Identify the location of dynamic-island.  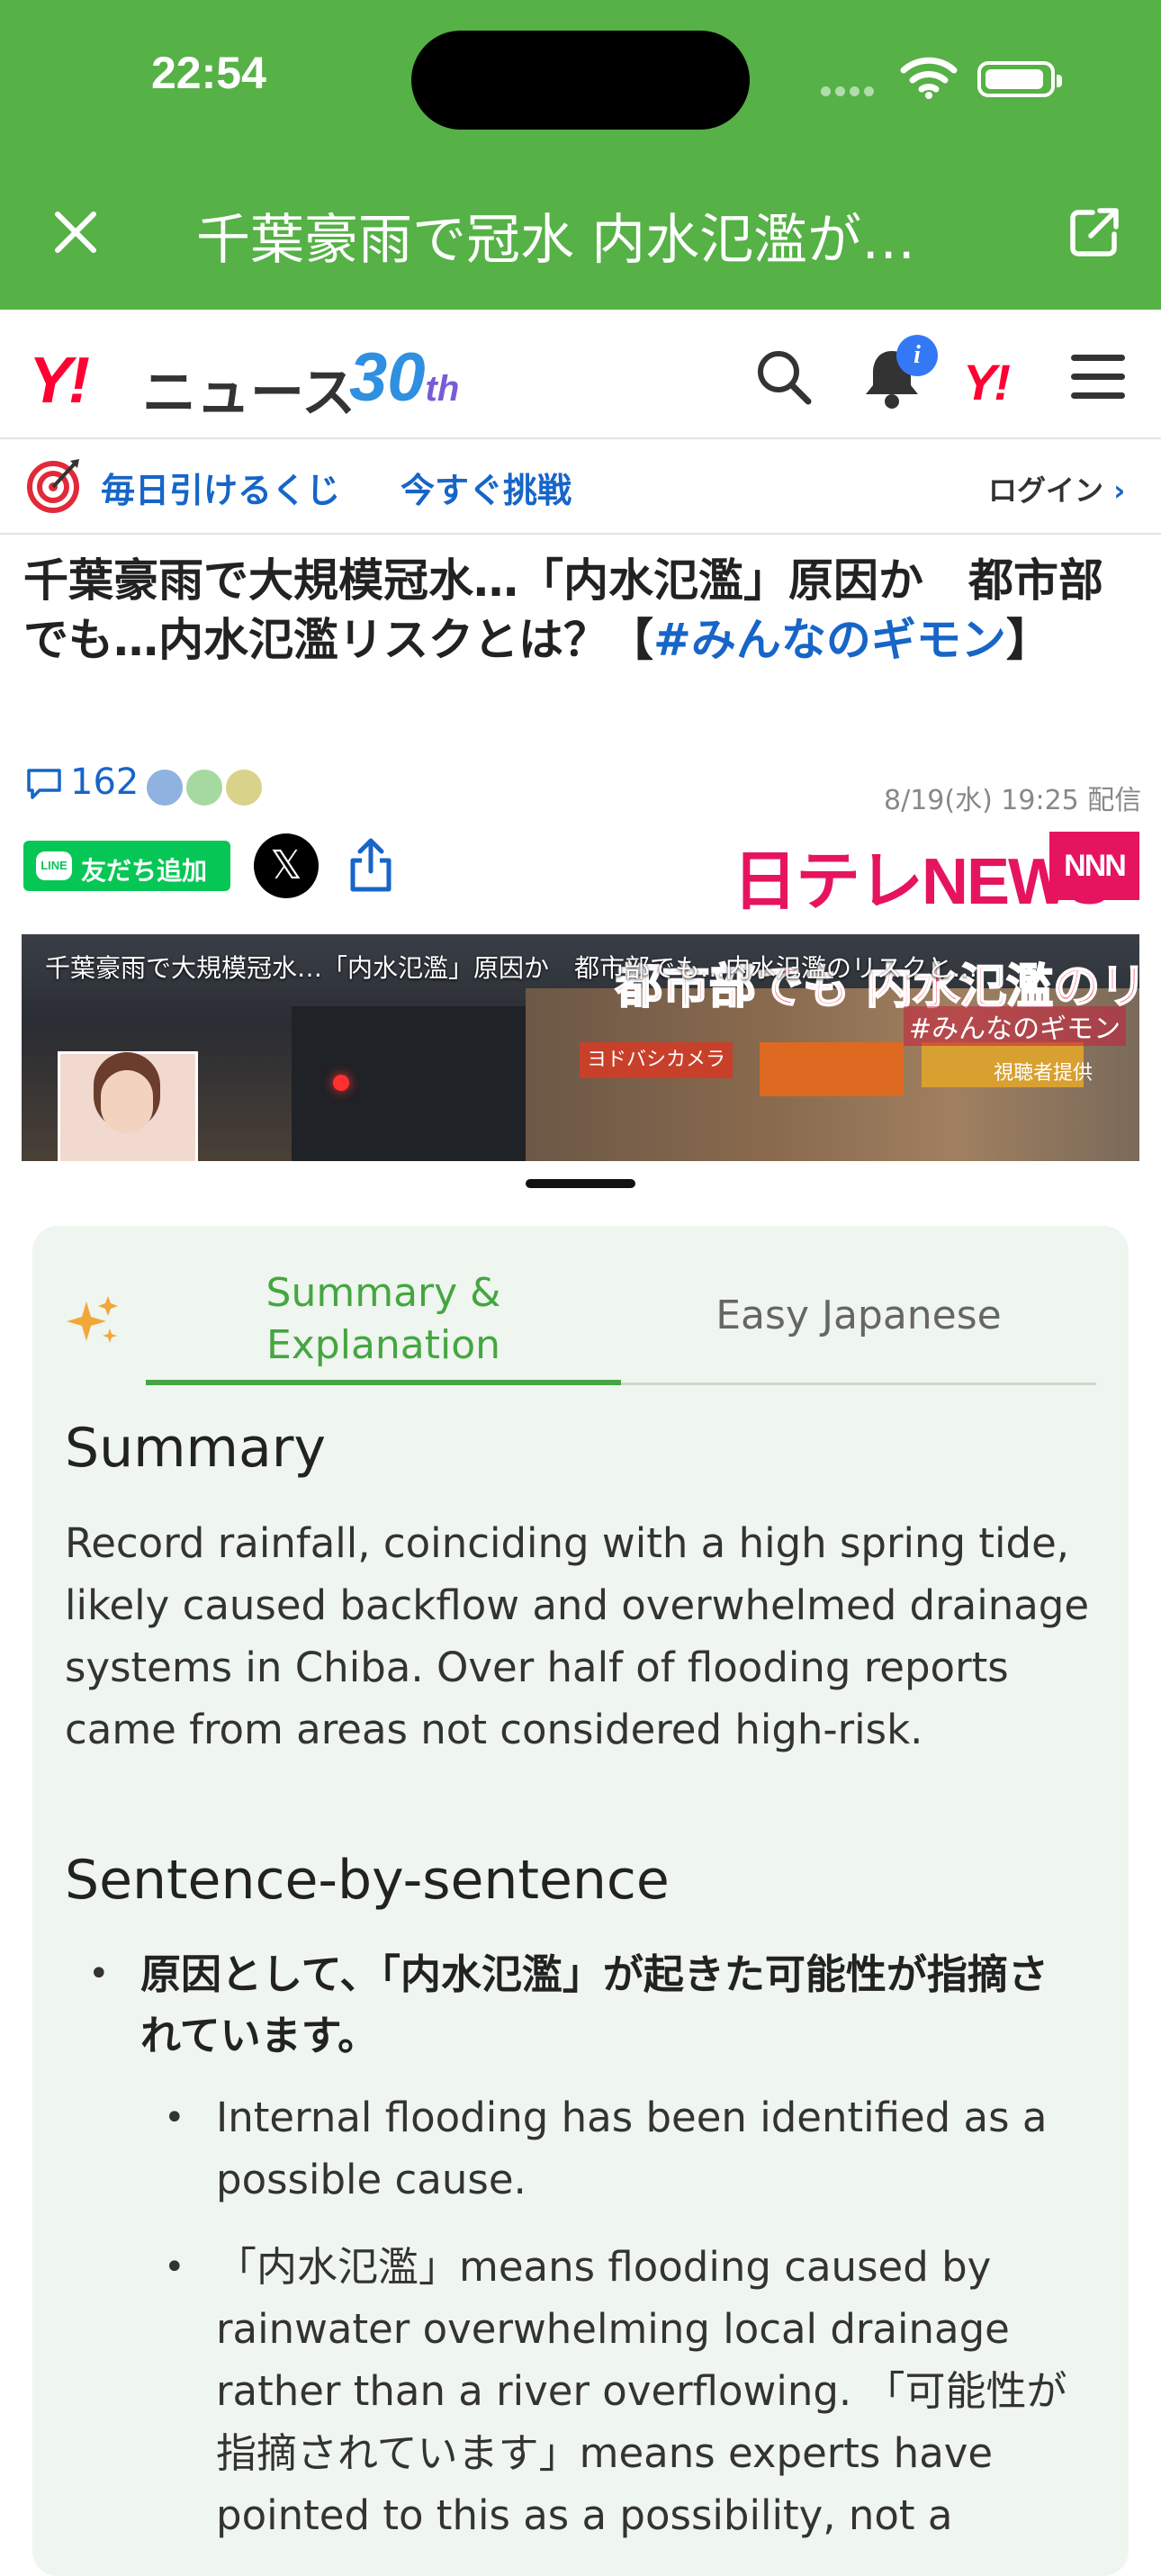
(580, 80).